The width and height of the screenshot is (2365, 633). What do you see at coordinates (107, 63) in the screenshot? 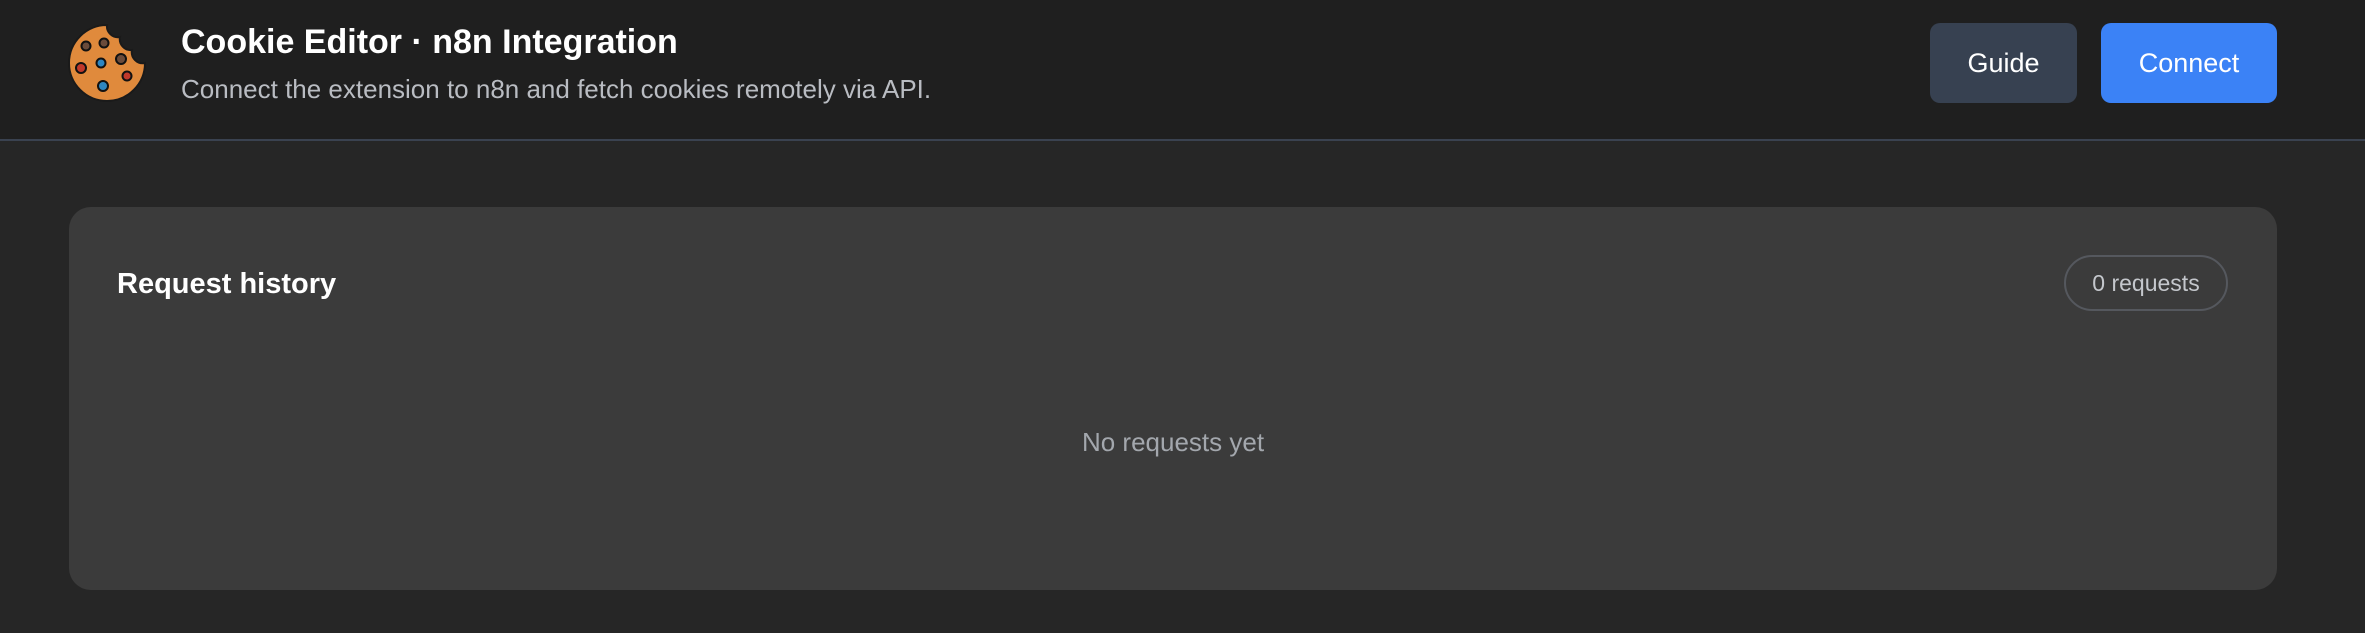
I see `cookie-icon` at bounding box center [107, 63].